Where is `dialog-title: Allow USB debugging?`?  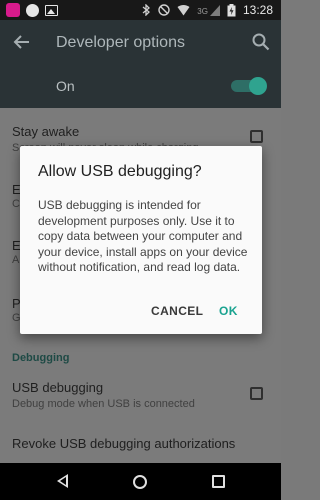
dialog-title: Allow USB debugging? is located at coordinates (120, 171).